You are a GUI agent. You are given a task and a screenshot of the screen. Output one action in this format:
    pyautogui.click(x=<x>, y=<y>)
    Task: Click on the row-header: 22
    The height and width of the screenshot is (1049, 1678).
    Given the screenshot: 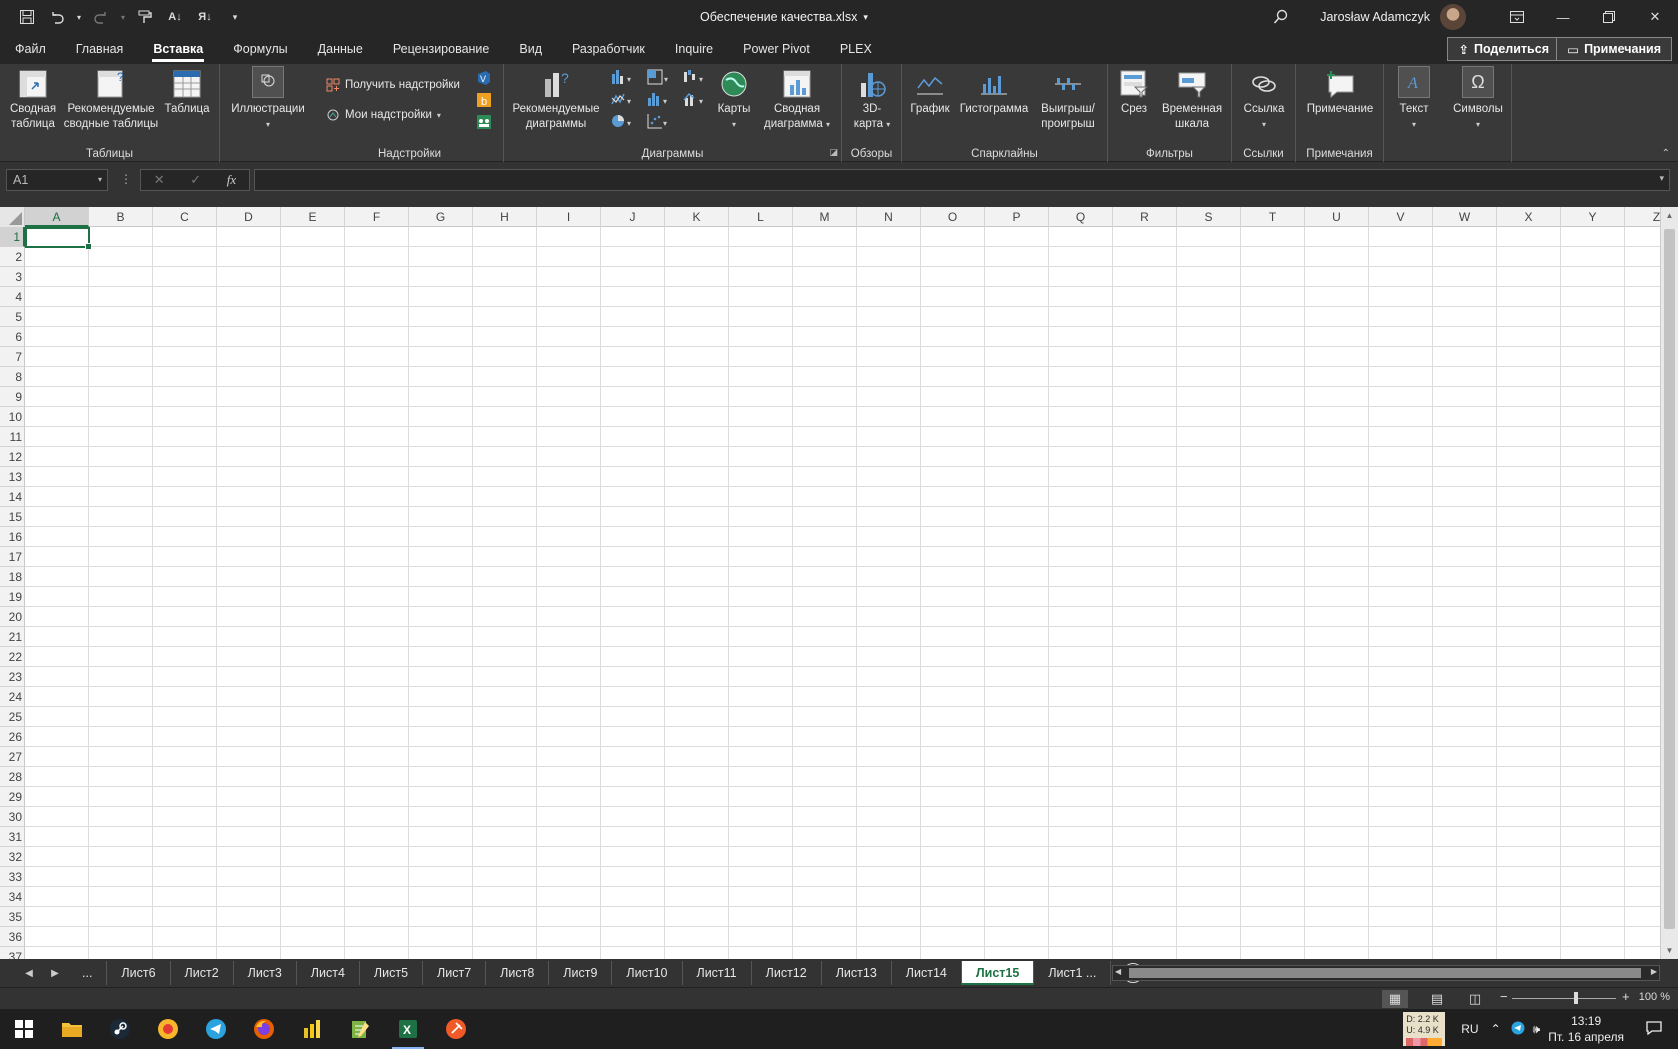 What is the action you would take?
    pyautogui.click(x=12, y=657)
    